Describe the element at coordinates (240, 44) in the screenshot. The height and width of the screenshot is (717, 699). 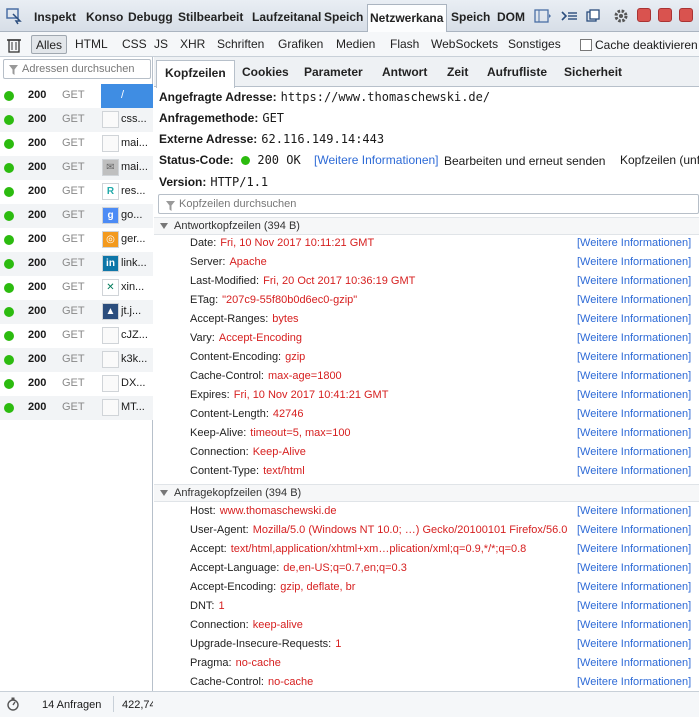
I see `filter-fonts: Schriften` at that location.